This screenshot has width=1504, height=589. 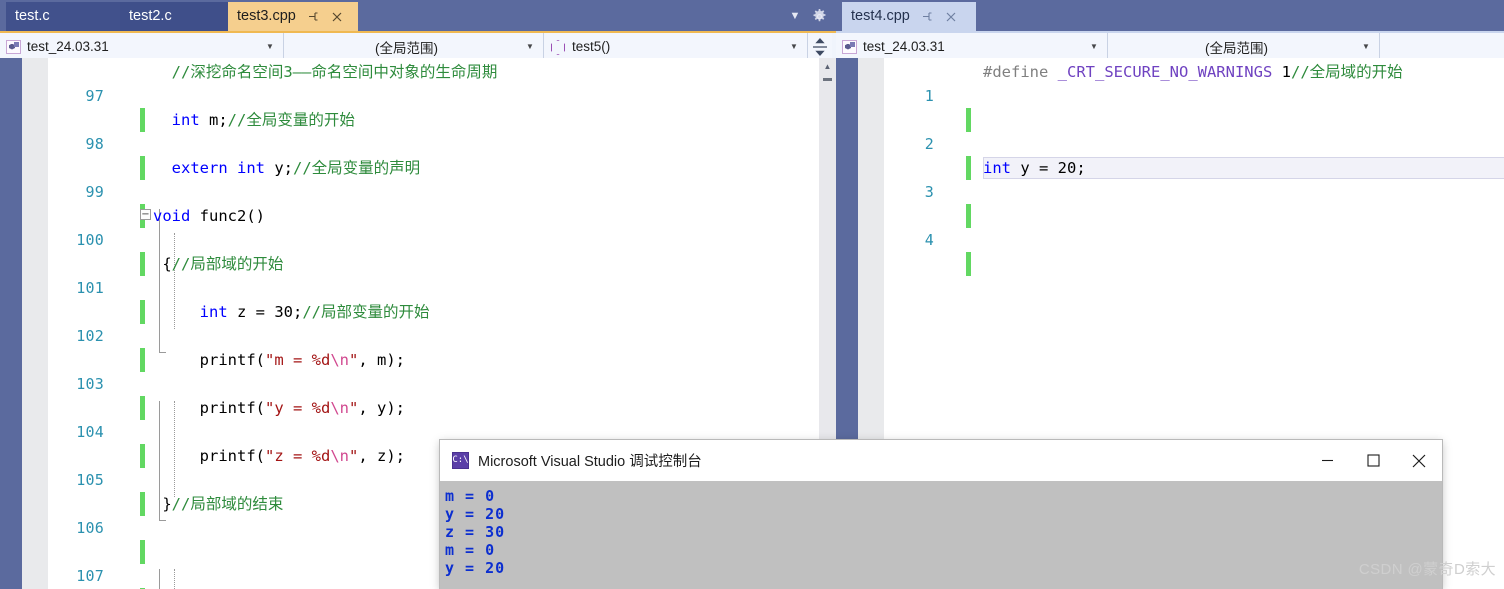 I want to click on code-line: 98 int m;//全局变量的开始, so click(x=429, y=144).